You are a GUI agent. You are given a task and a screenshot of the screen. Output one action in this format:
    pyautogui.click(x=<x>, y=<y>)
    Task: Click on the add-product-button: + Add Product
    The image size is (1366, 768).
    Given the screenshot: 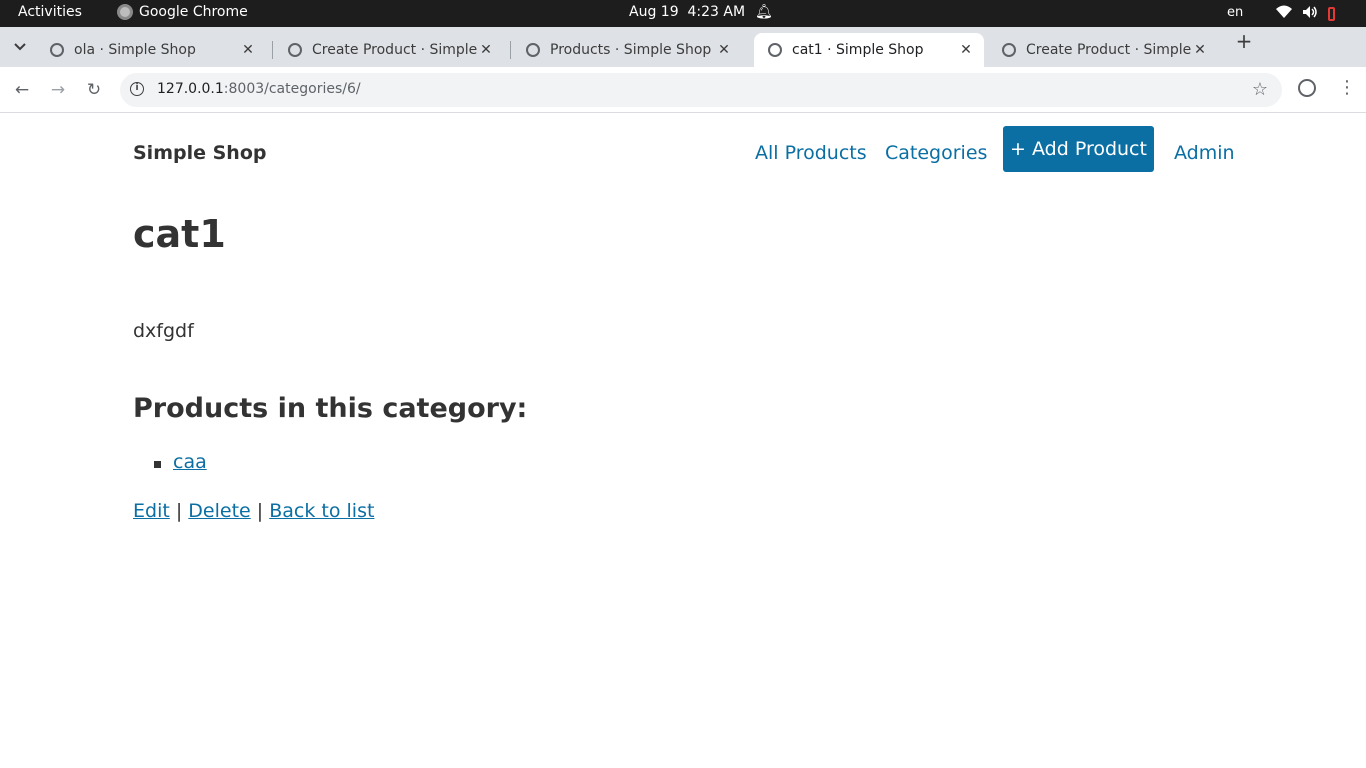 What is the action you would take?
    pyautogui.click(x=1078, y=149)
    